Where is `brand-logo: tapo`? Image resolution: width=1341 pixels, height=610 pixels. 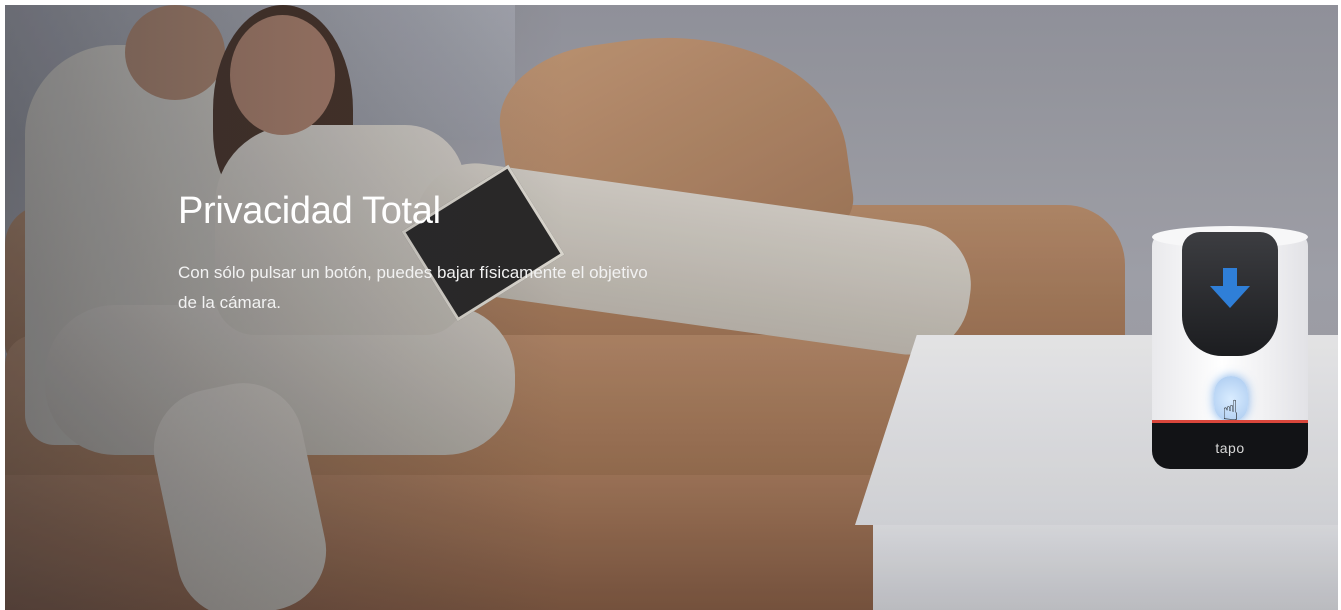
brand-logo: tapo is located at coordinates (1230, 448).